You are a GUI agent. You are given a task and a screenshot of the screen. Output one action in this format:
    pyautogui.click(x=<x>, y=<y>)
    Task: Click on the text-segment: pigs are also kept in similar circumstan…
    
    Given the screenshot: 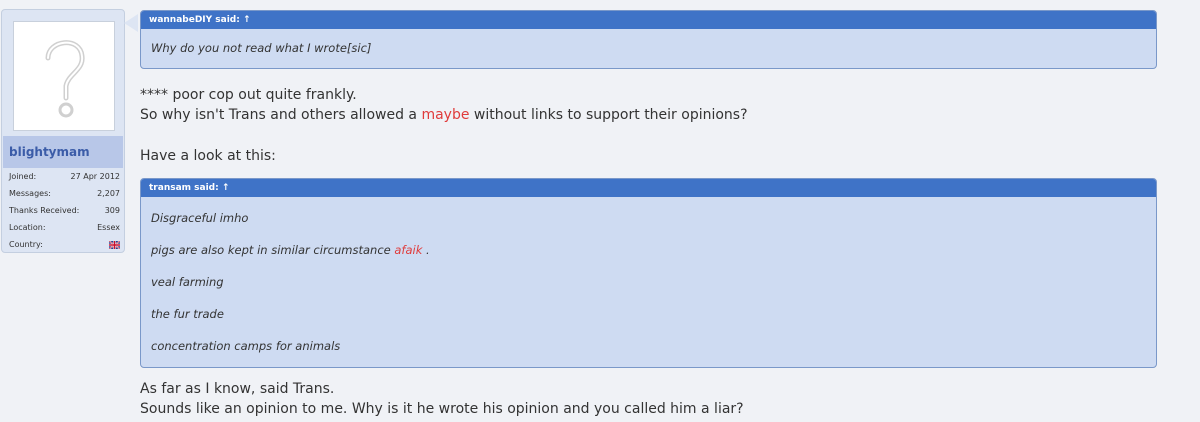 What is the action you would take?
    pyautogui.click(x=273, y=250)
    